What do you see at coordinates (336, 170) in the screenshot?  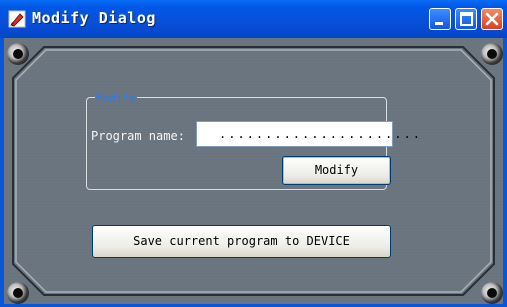 I see `modify-button: Modify` at bounding box center [336, 170].